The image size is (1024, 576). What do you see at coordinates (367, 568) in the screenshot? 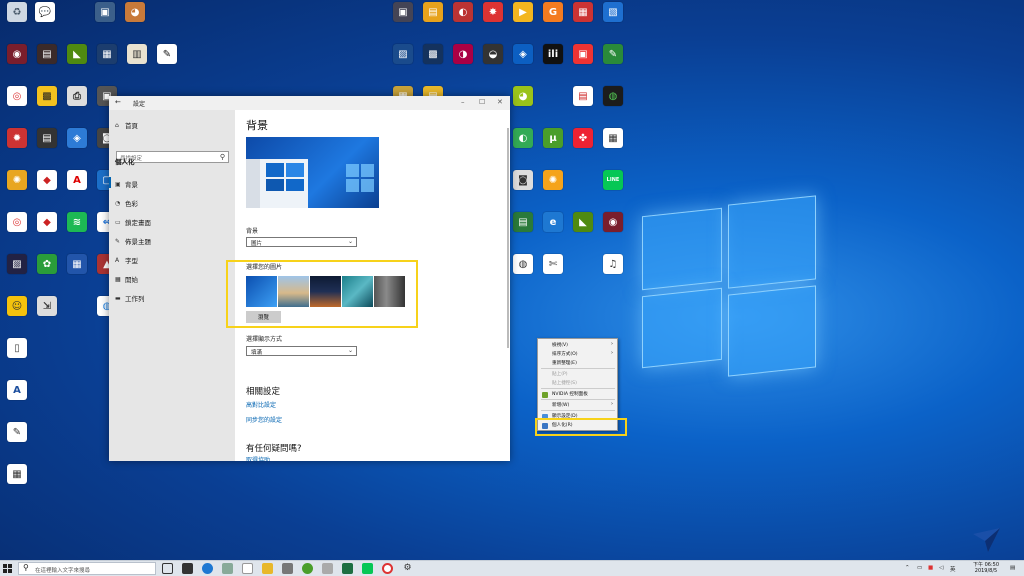
I see `line-icon` at bounding box center [367, 568].